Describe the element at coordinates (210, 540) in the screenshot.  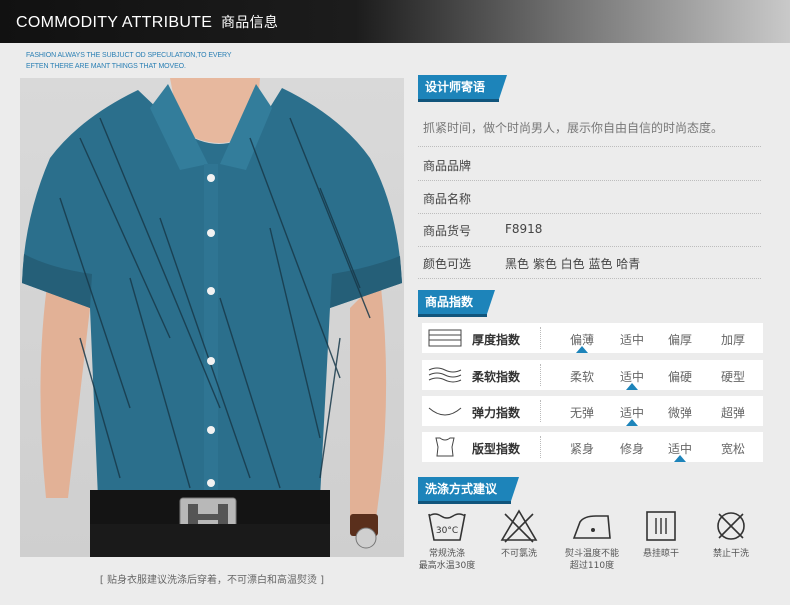
I see `trousers` at that location.